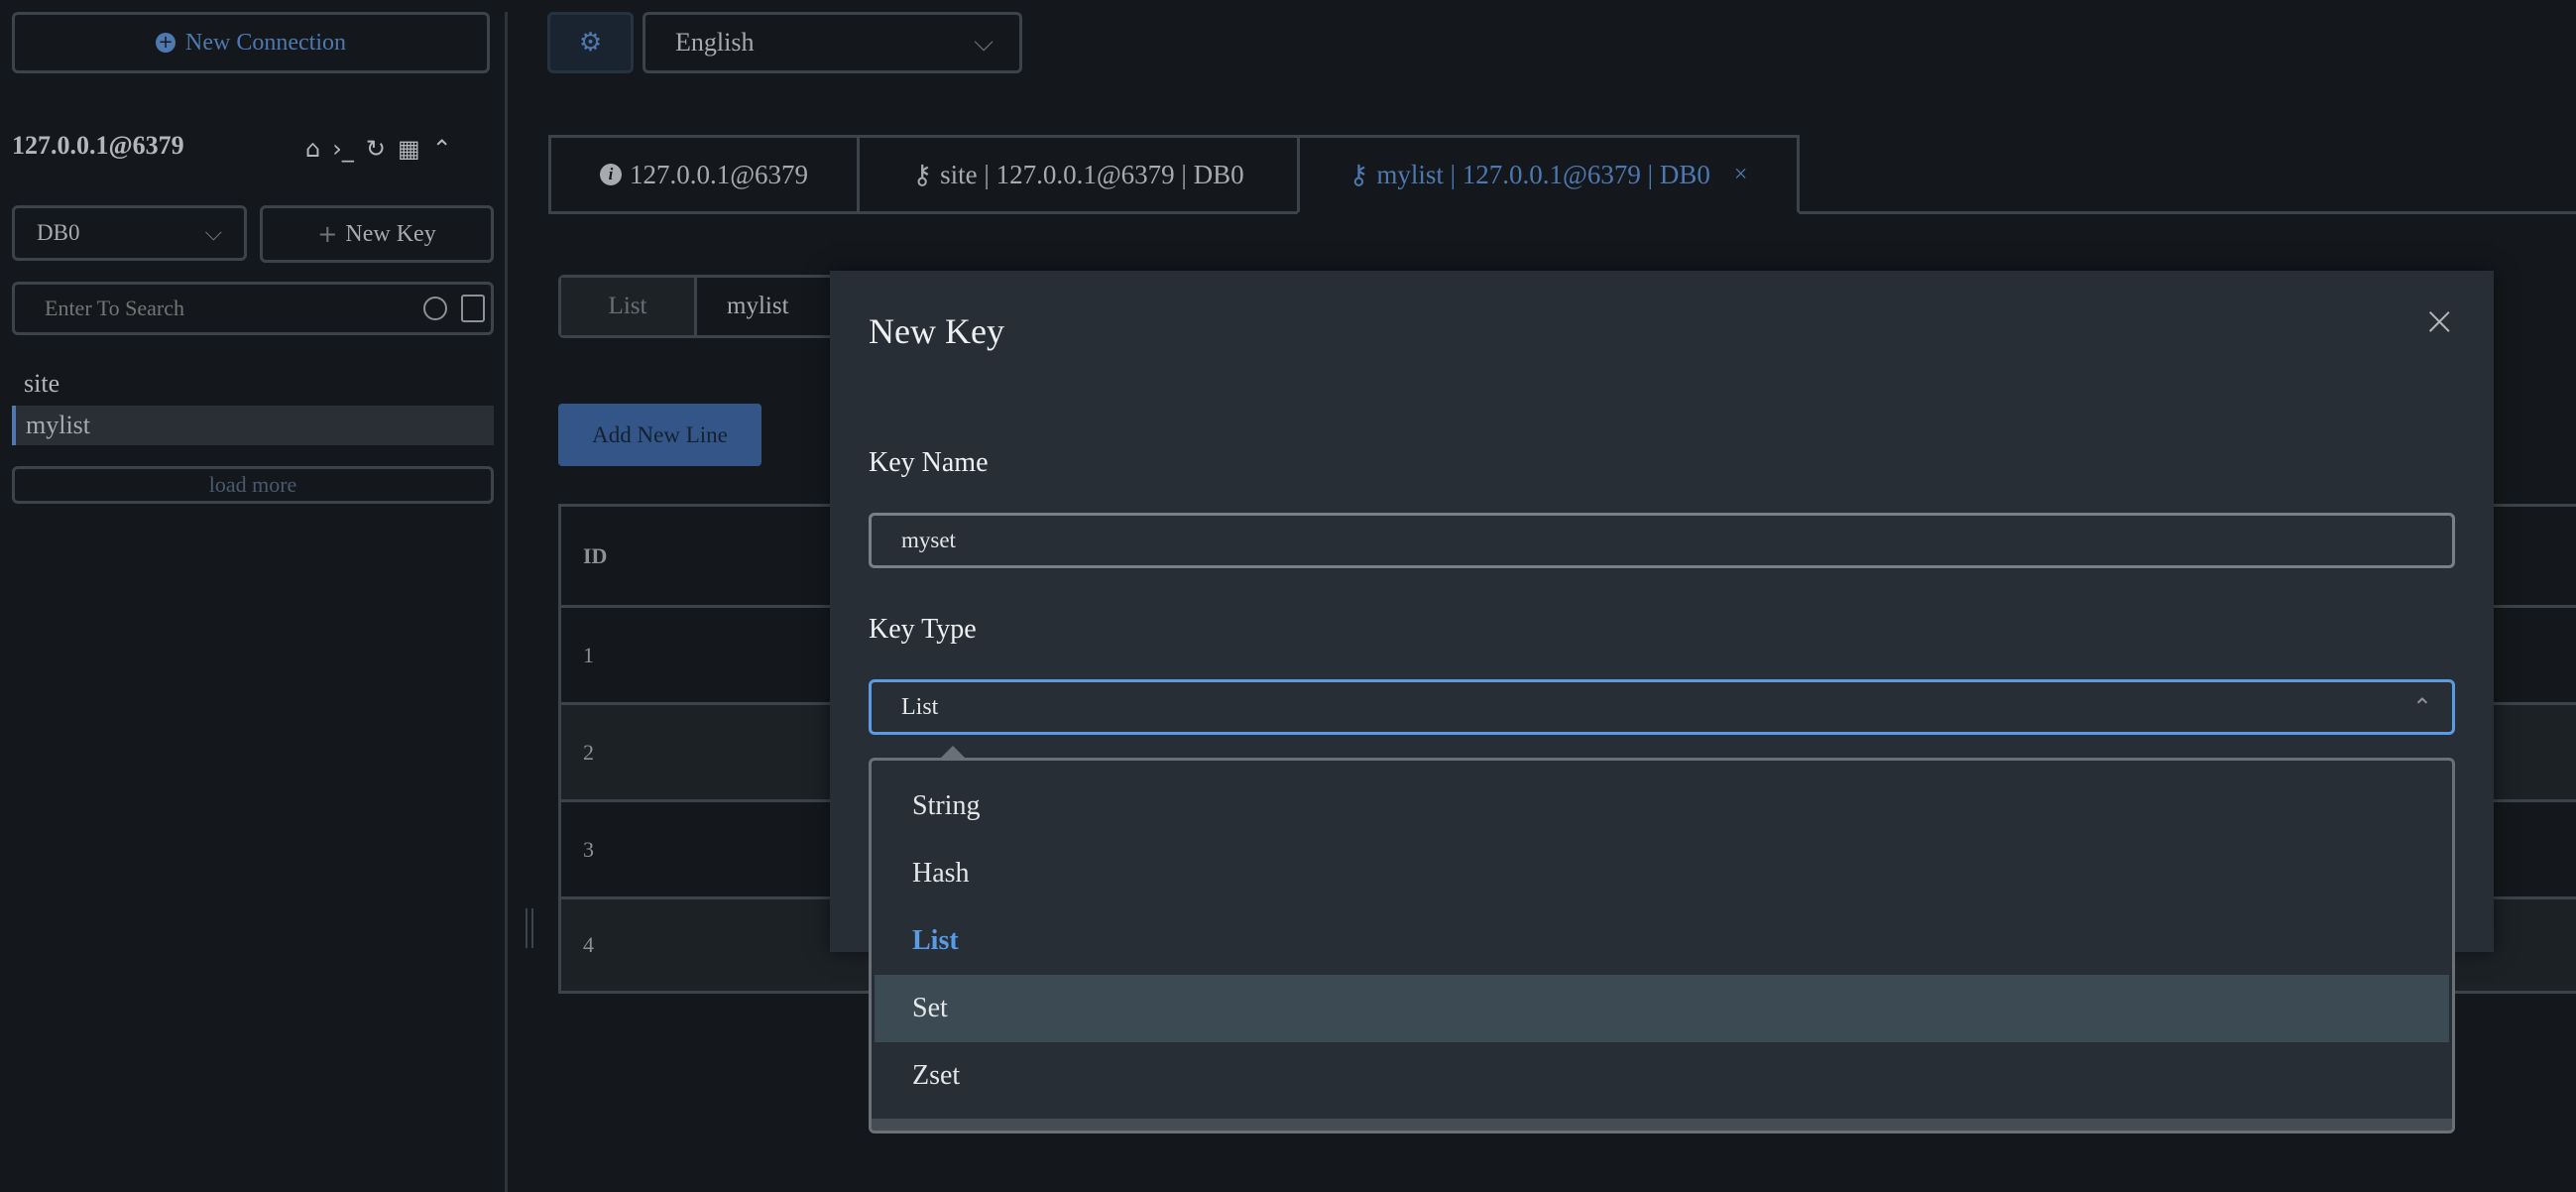 This screenshot has width=2576, height=1192. Describe the element at coordinates (529, 928) in the screenshot. I see `resize-handle` at that location.